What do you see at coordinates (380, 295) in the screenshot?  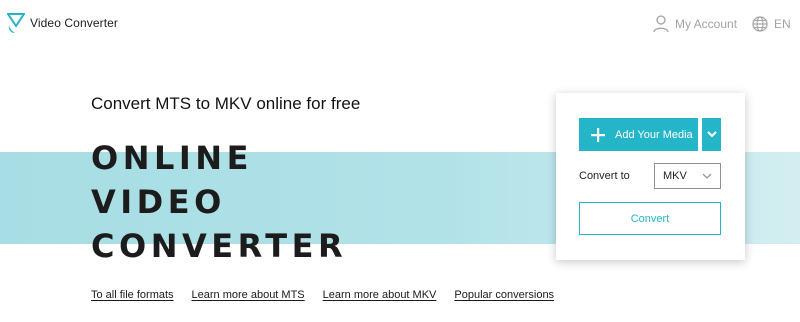 I see `link-learn-more-mkv: Learn more about MKV` at bounding box center [380, 295].